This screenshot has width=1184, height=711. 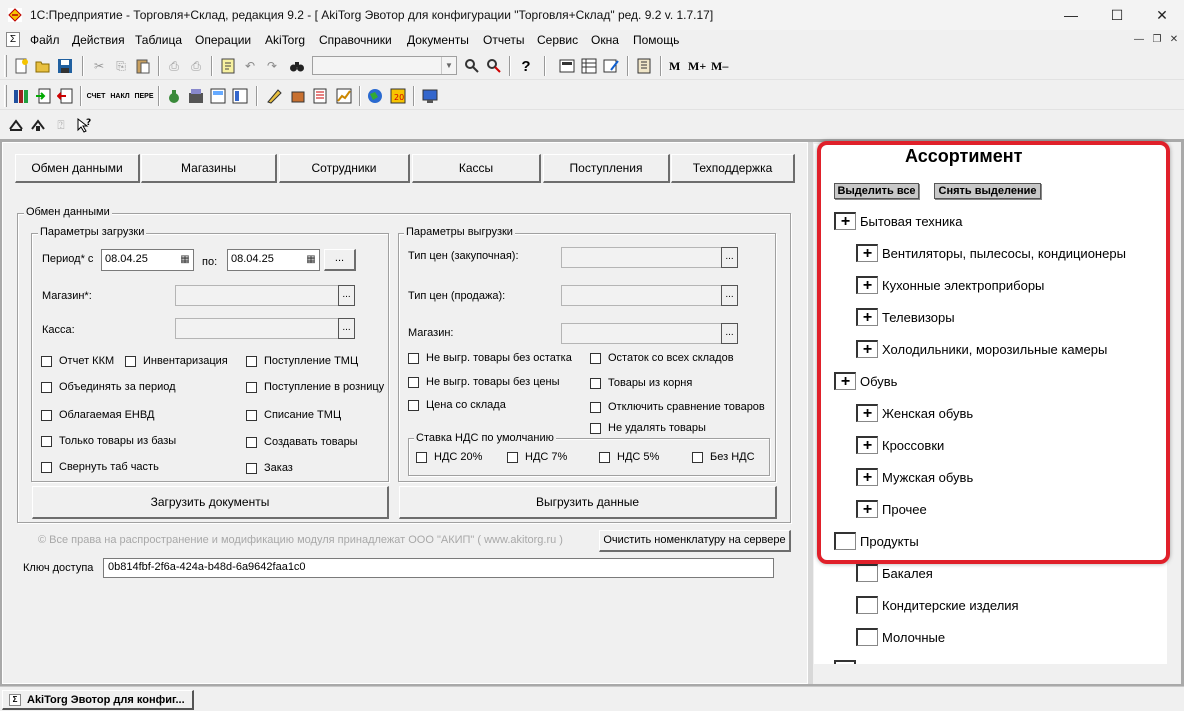 What do you see at coordinates (567, 66) in the screenshot?
I see `calculator-icon` at bounding box center [567, 66].